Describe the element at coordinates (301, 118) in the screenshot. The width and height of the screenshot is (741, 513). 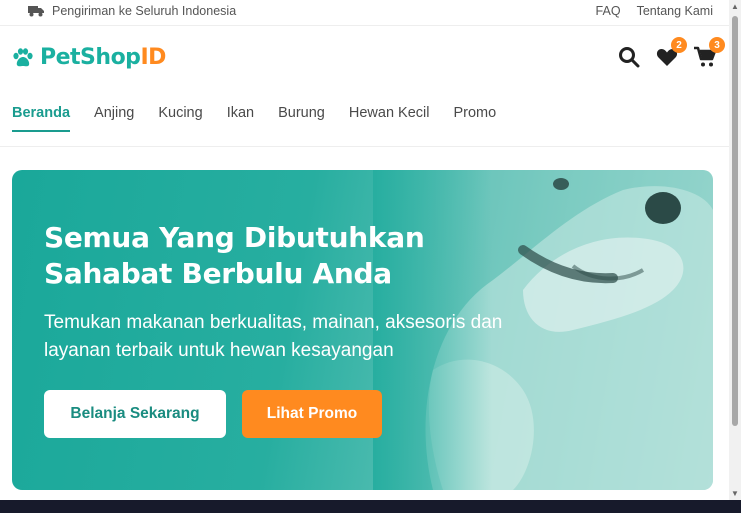
I see `nav-item-burung: Burung` at that location.